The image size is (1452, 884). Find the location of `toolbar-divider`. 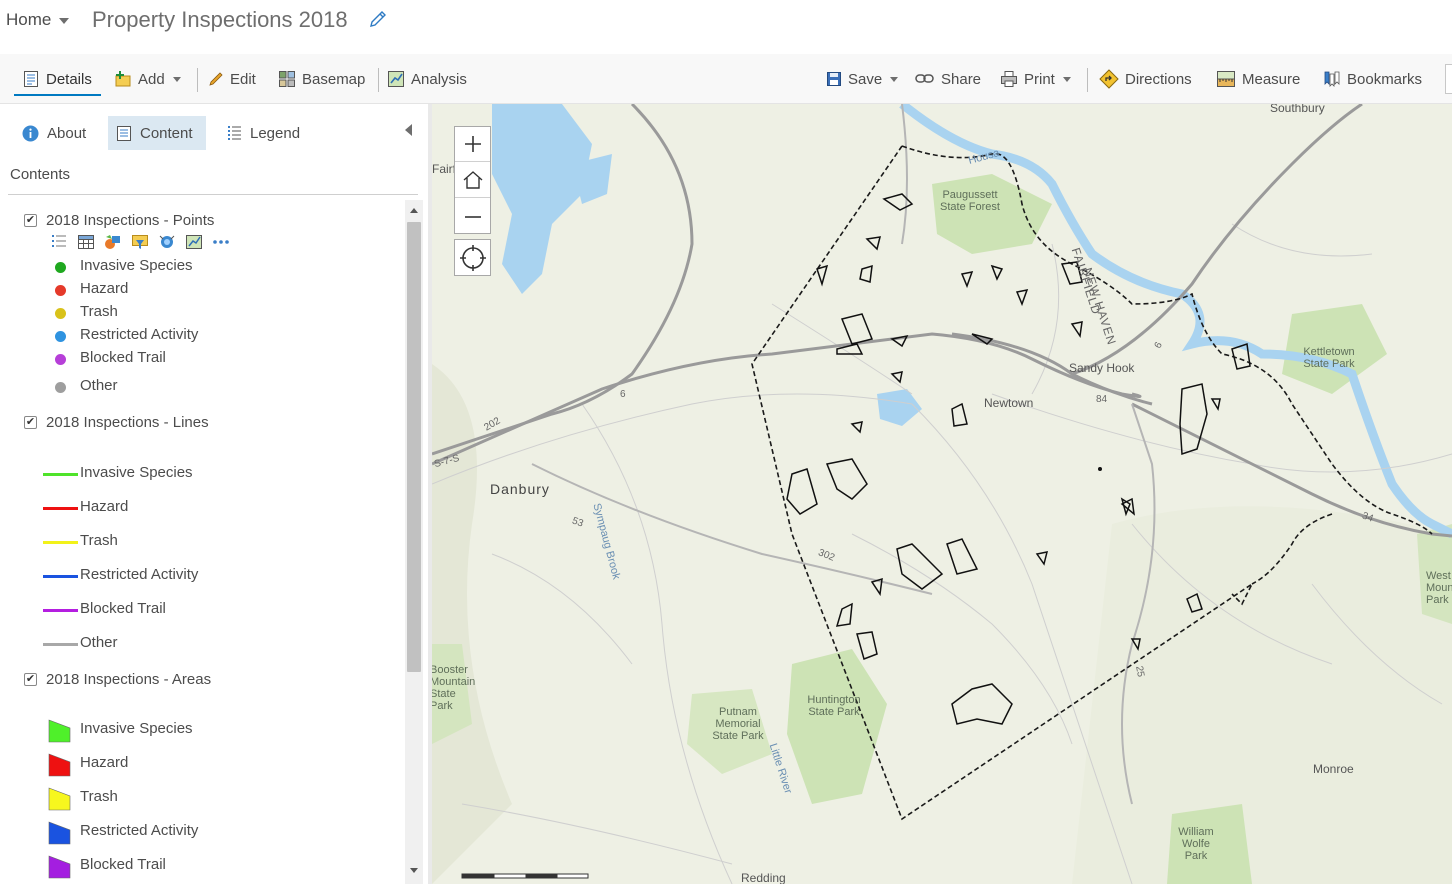

toolbar-divider is located at coordinates (378, 80).